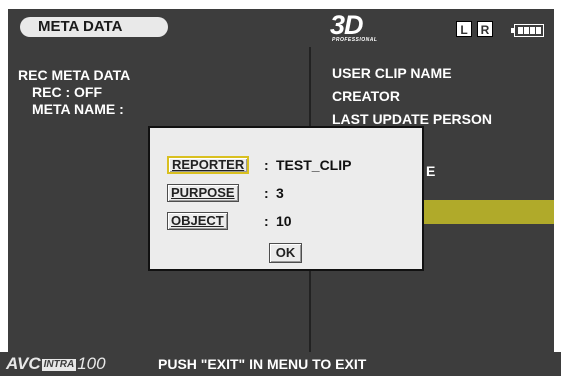  I want to click on bottom-status-bar: AVC INTRA 100 PUSH "EXIT" IN MENU TO EXIT, so click(280, 364).